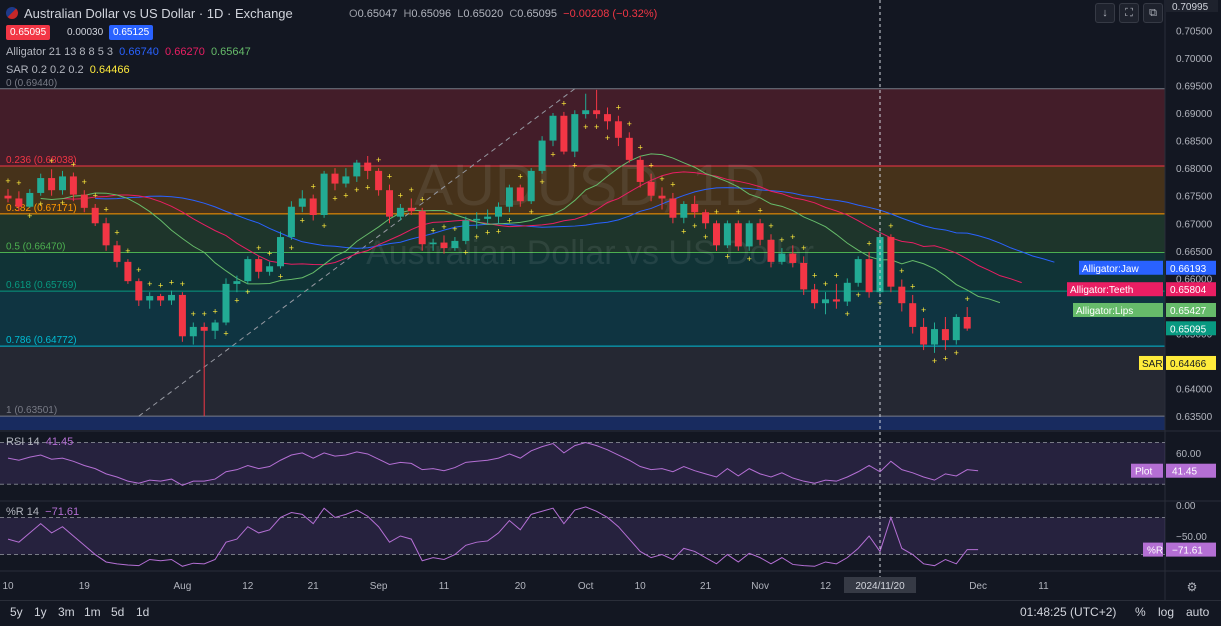 Image resolution: width=1221 pixels, height=626 pixels. I want to click on time-tick-label: 21, so click(314, 586).